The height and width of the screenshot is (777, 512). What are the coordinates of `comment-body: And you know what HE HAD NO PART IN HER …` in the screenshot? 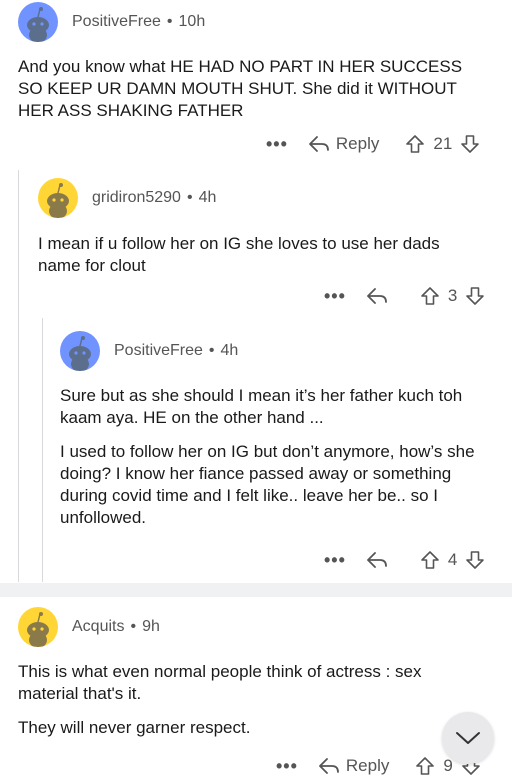 It's located at (248, 89).